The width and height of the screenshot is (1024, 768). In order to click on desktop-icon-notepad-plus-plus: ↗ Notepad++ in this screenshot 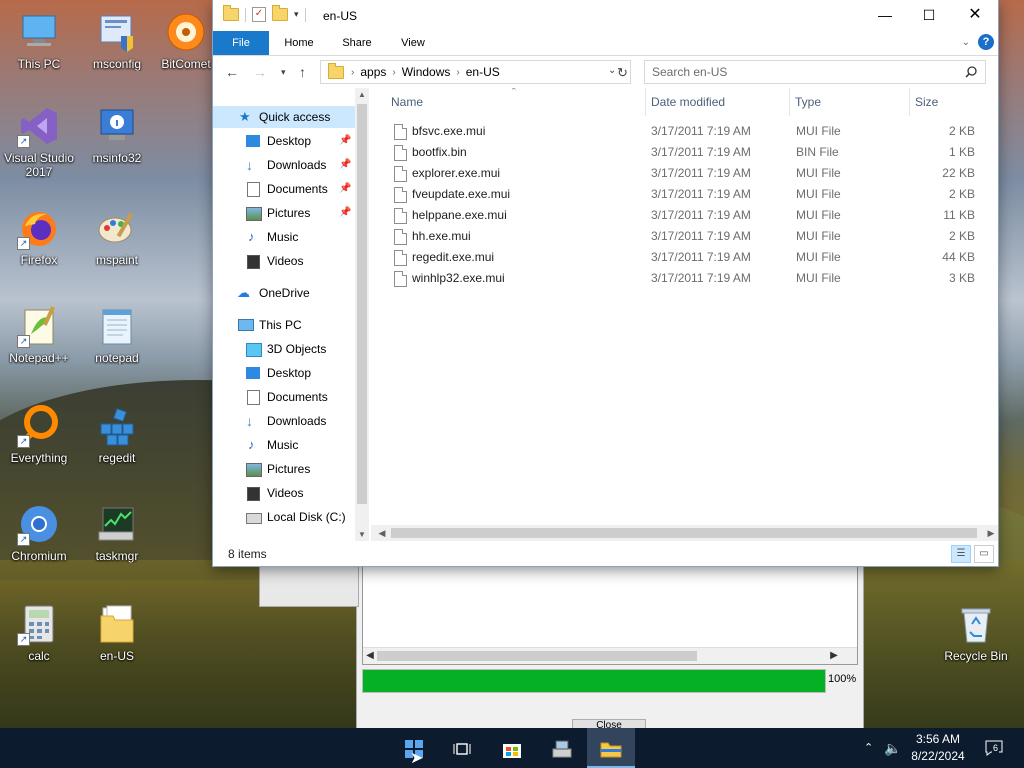, I will do `click(39, 334)`.